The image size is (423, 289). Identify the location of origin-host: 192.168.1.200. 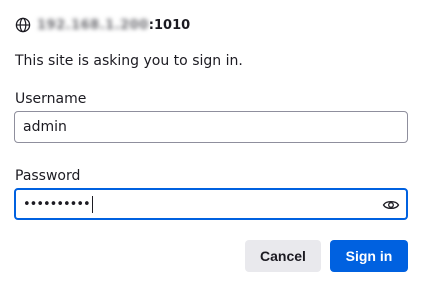
(93, 25).